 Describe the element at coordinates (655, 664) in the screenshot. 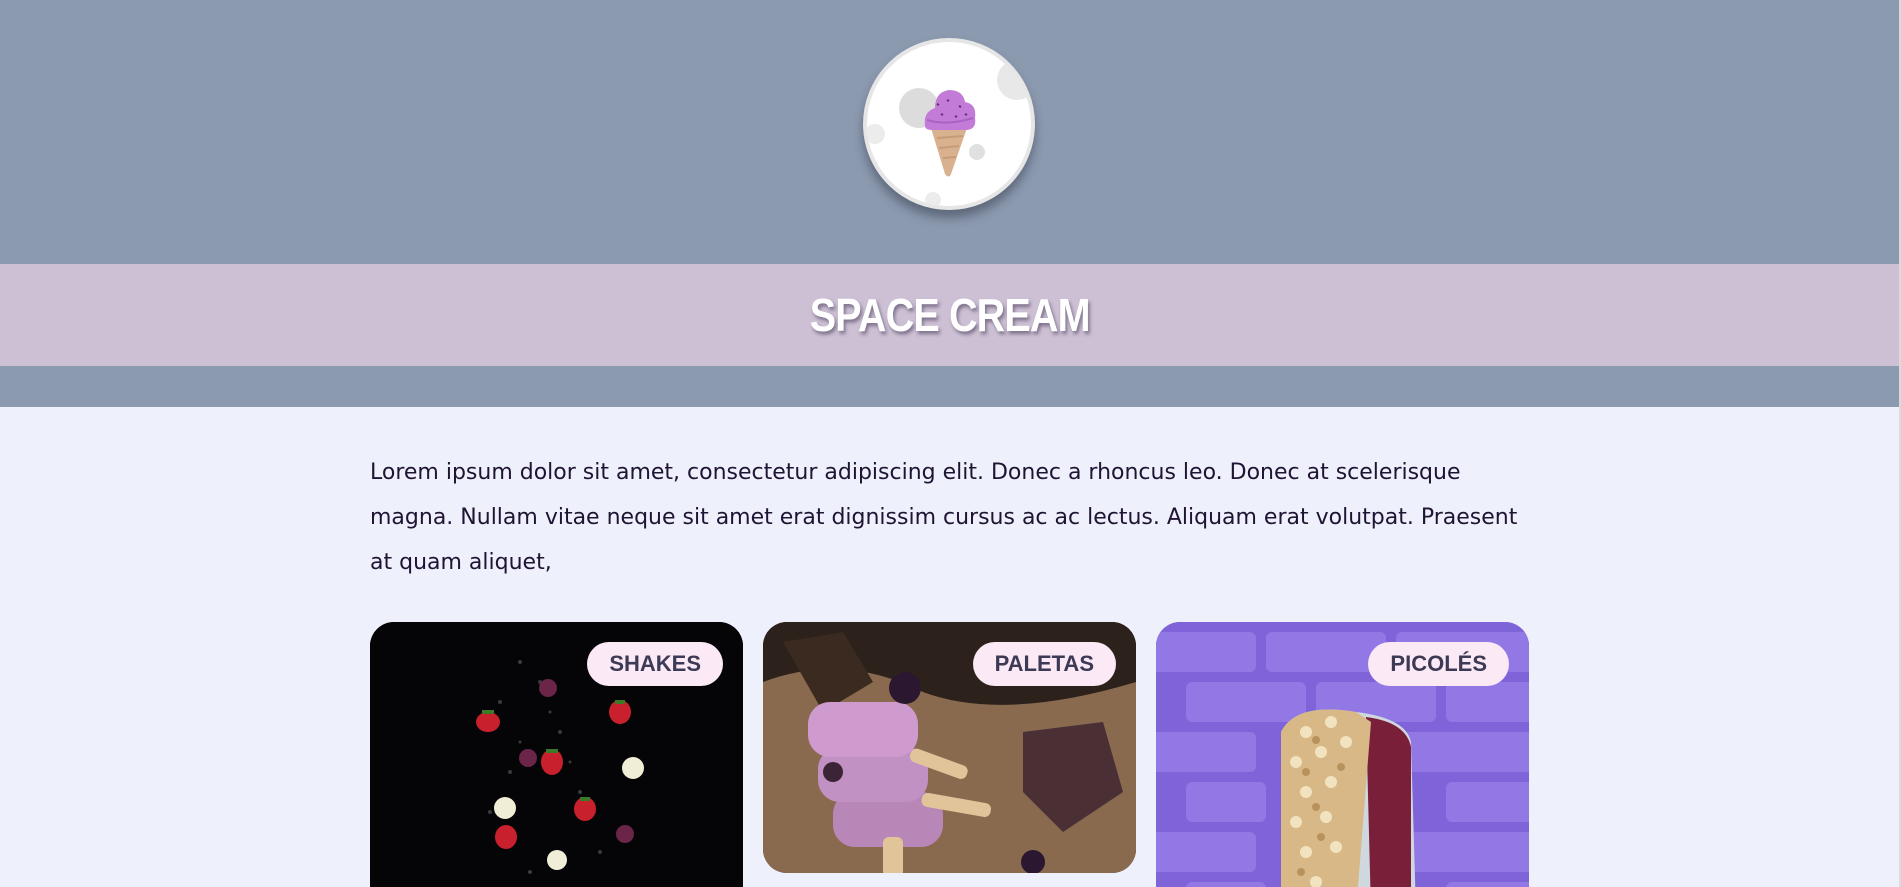

I see `category-tag-shakes: SHAKES` at that location.